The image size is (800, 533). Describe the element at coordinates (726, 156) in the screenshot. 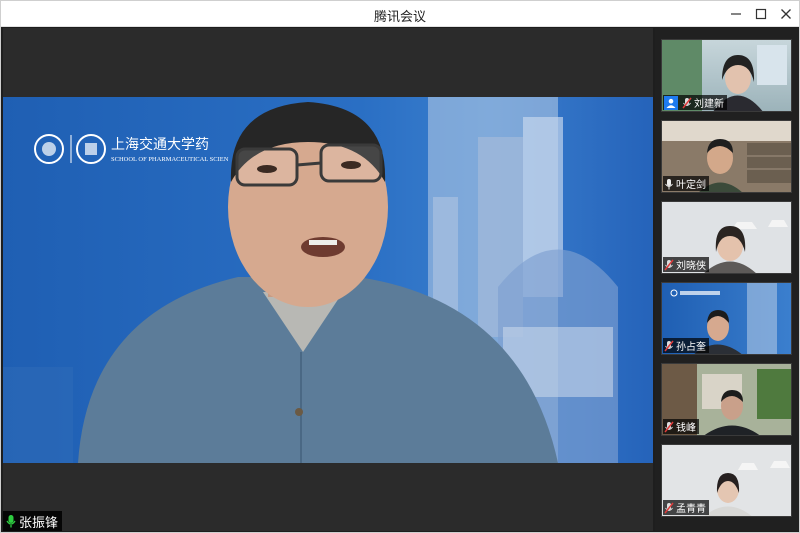

I see `participant-tile: 叶定剑` at that location.